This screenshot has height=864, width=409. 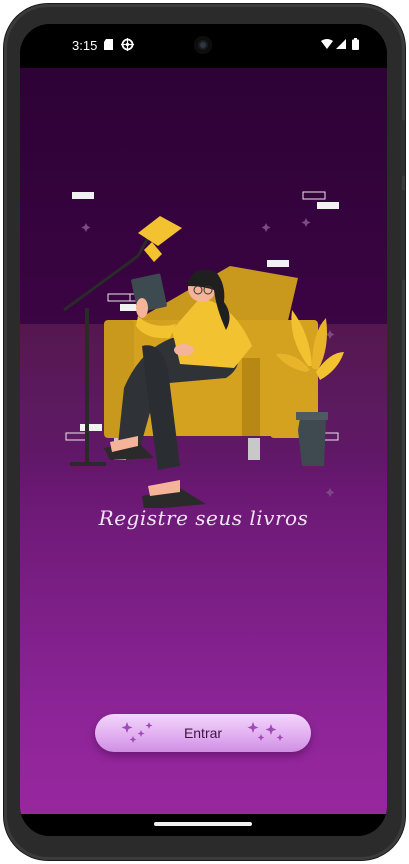 I want to click on cellular-signal-icon, so click(x=341, y=44).